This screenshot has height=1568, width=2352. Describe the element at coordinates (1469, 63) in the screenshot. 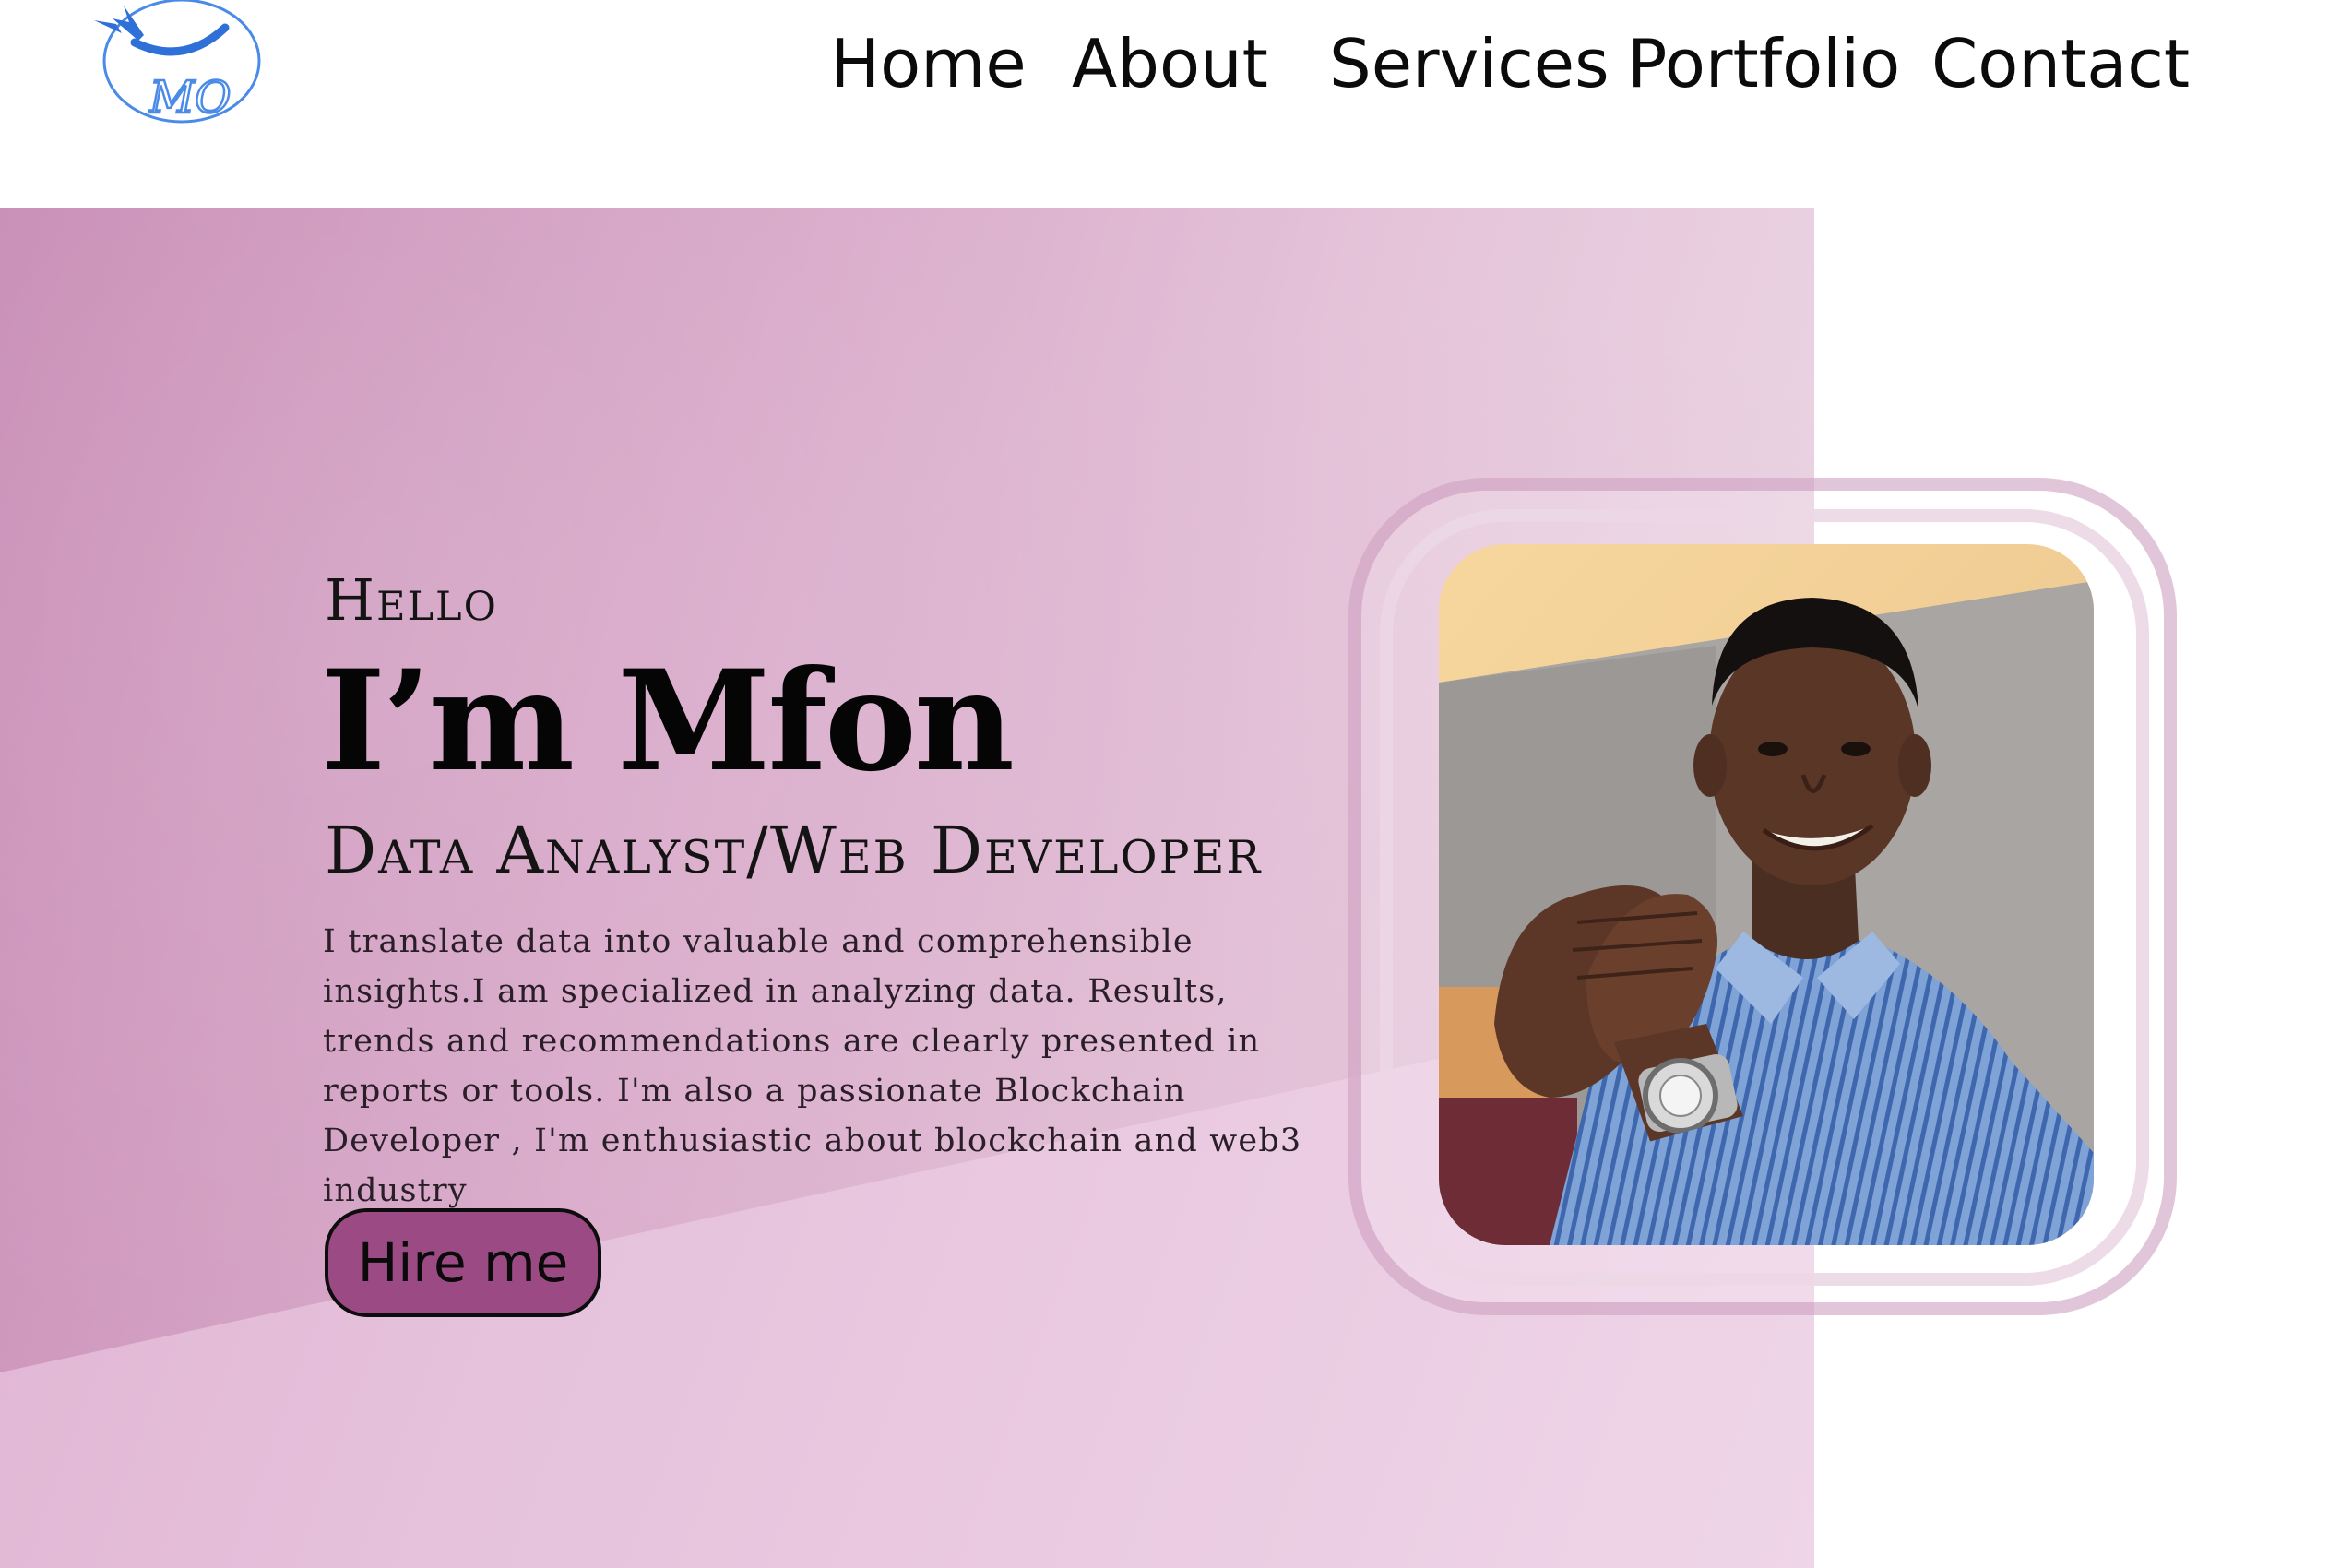

I see `nav-services: Services` at that location.